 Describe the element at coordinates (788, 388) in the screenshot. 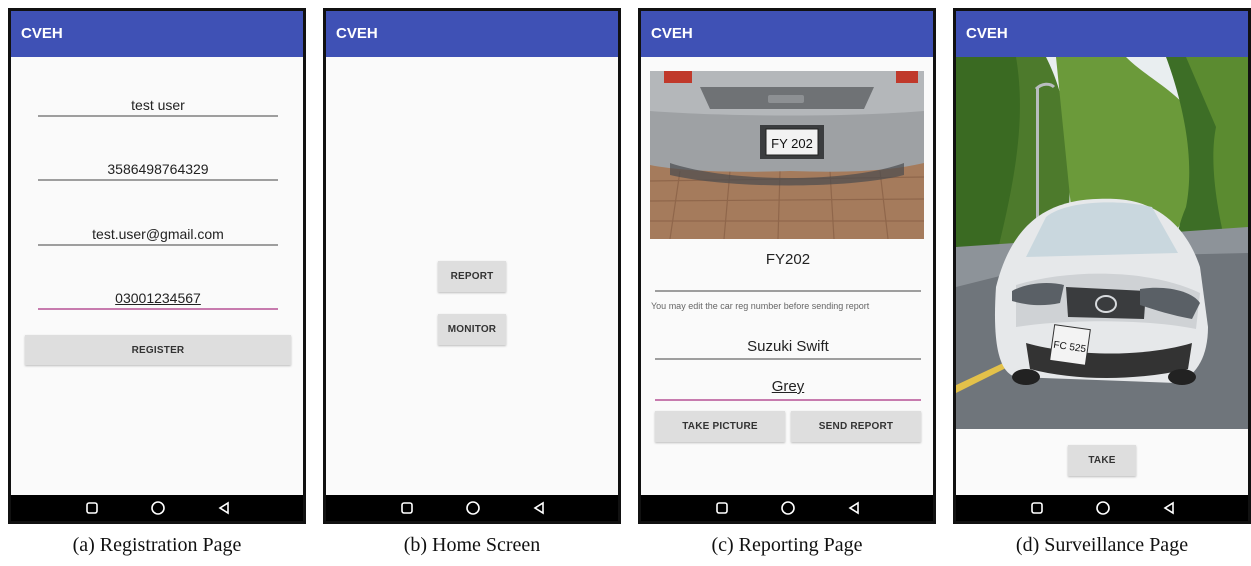

I see `car-color-field: Grey` at that location.